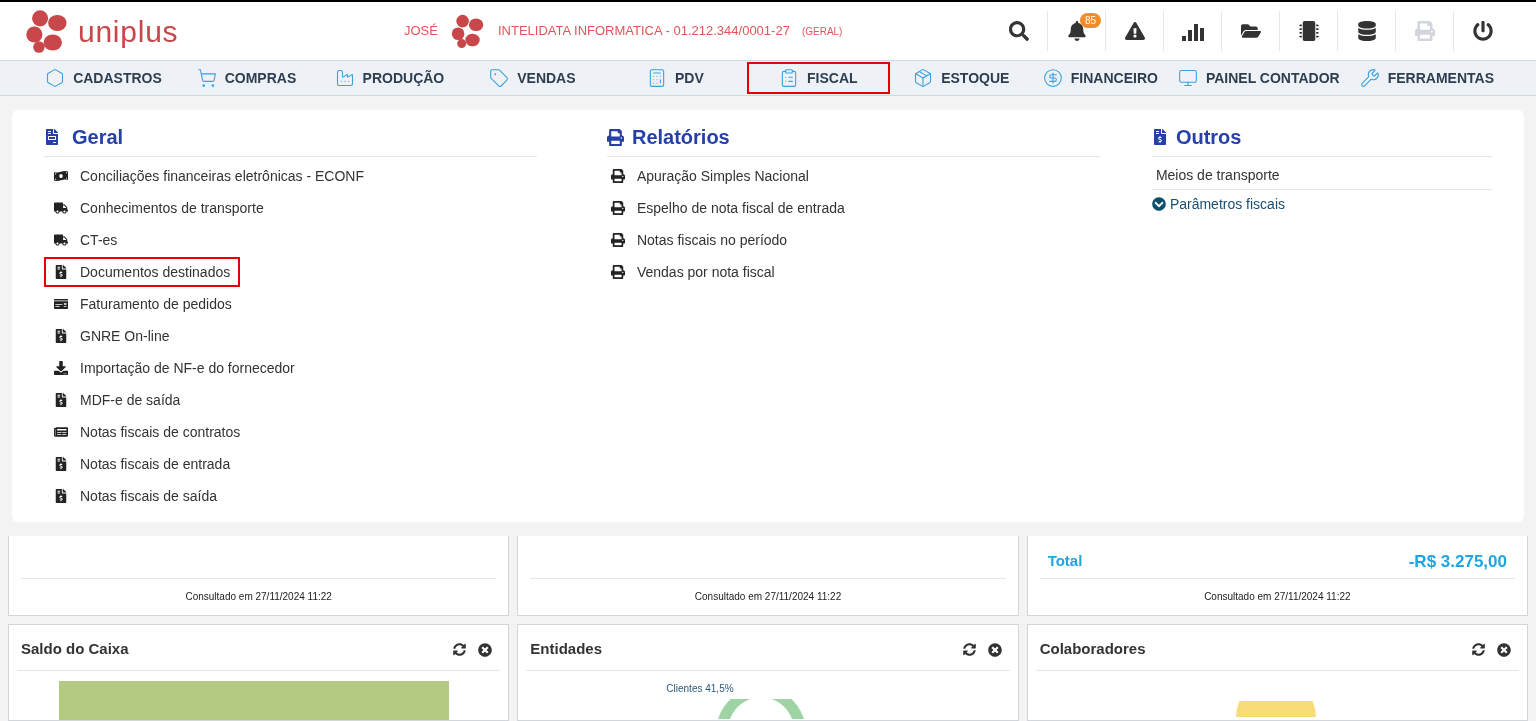  What do you see at coordinates (344, 78) in the screenshot?
I see `factory-icon` at bounding box center [344, 78].